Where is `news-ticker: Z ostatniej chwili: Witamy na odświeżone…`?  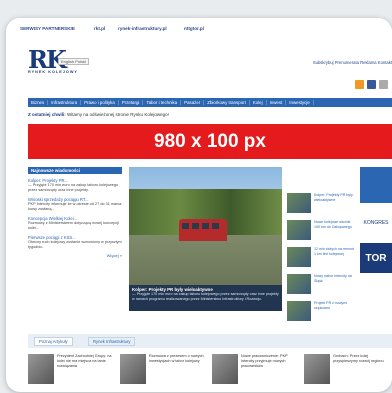
news-ticker: Z ostatniej chwili: Witamy na odświeżone… is located at coordinates (210, 115).